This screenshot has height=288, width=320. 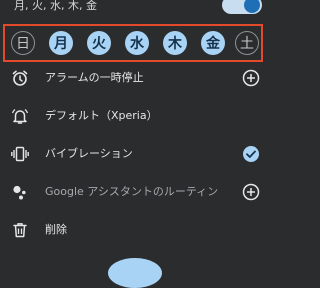 I want to click on day-friday-label: 金, so click(x=213, y=44).